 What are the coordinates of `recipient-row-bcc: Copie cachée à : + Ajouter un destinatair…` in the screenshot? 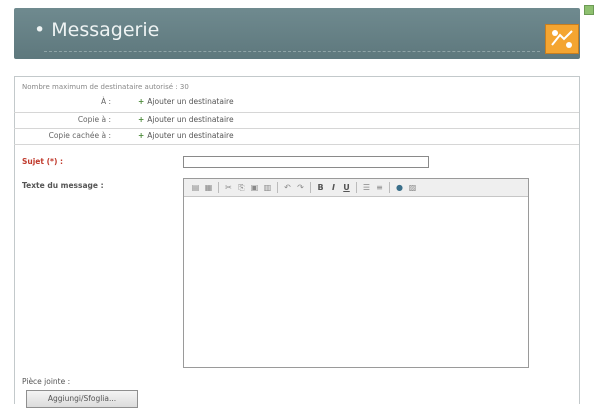 It's located at (296, 135).